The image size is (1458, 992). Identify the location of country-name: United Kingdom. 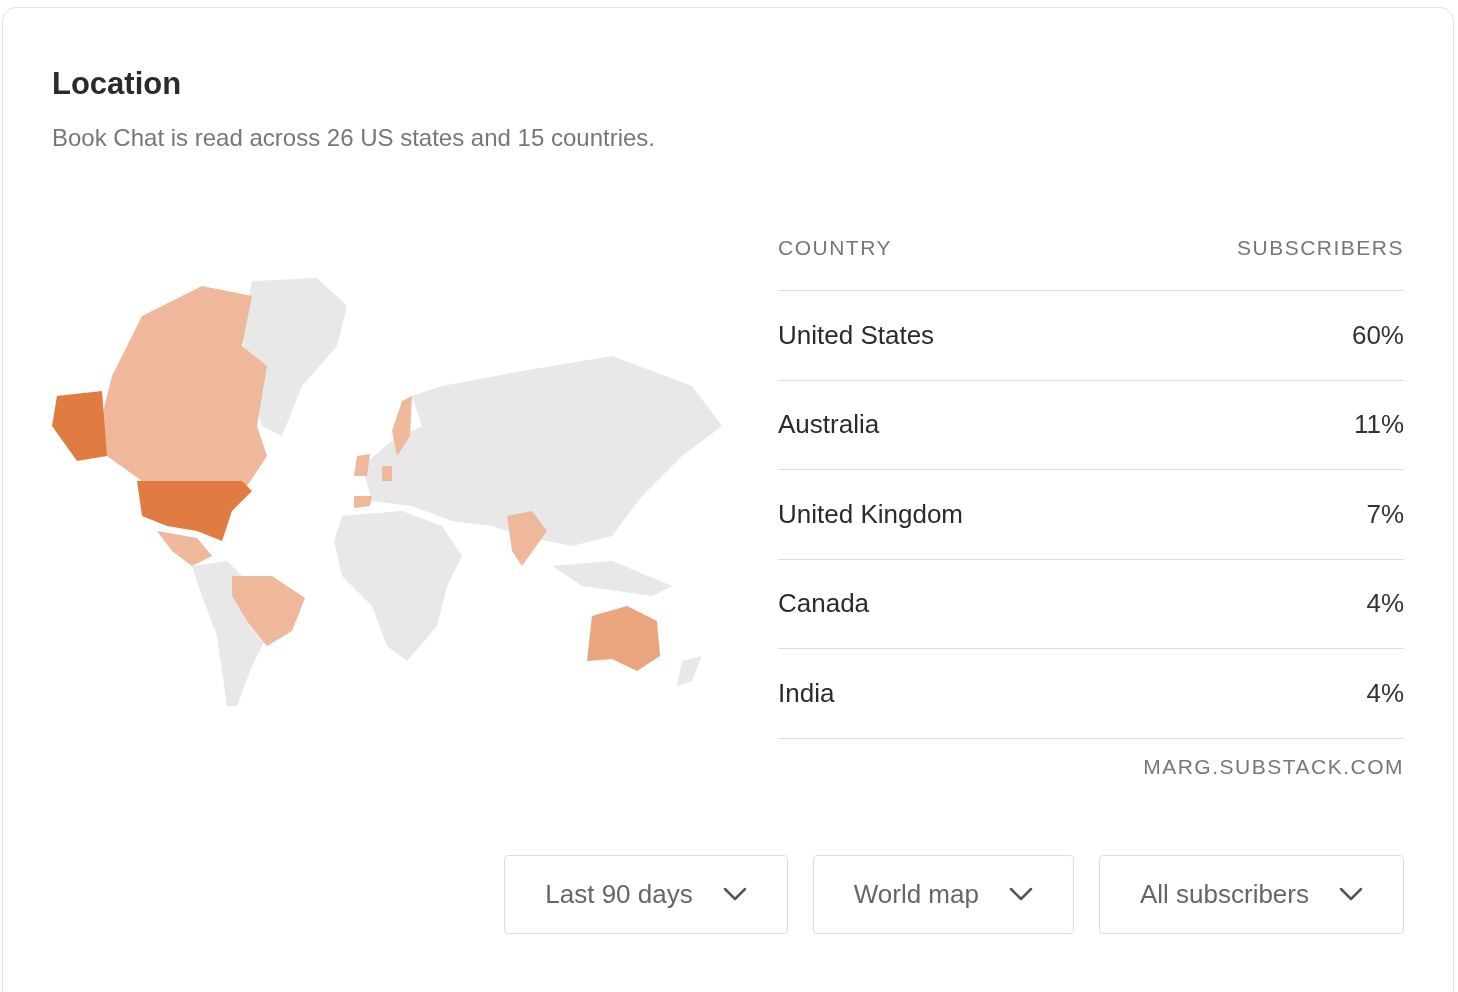
(870, 514).